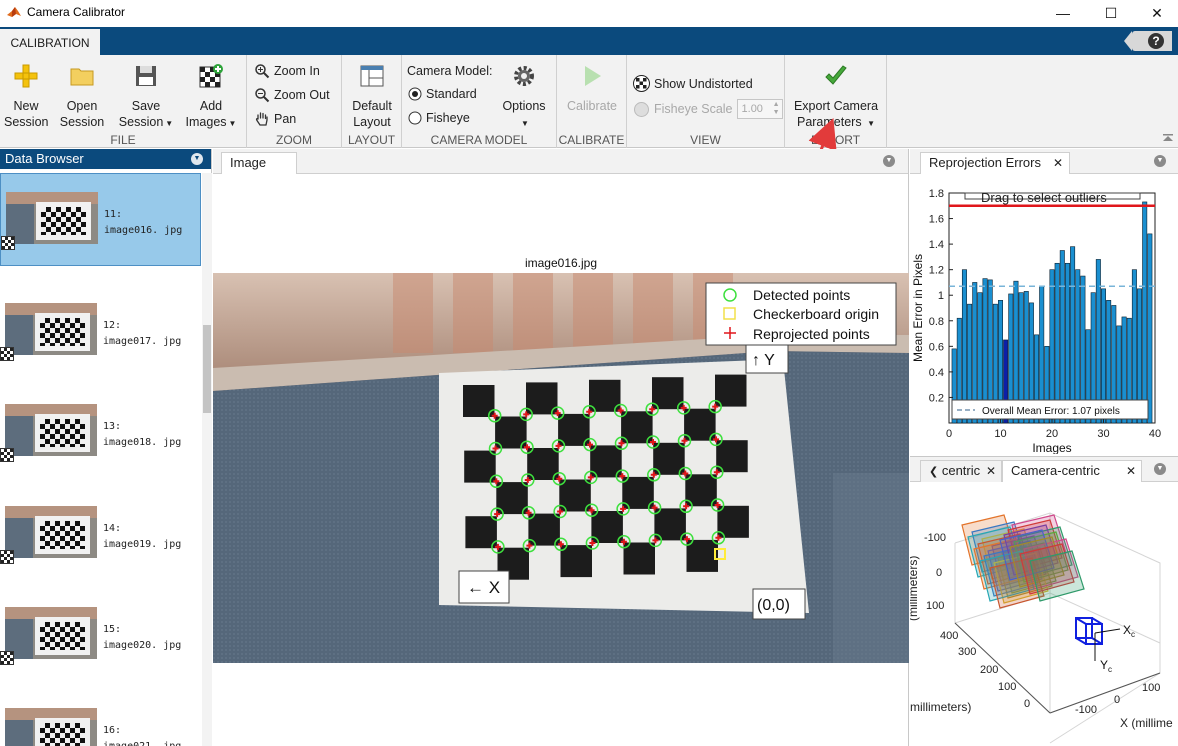  I want to click on pattern-centric-tab-label: centric, so click(961, 470).